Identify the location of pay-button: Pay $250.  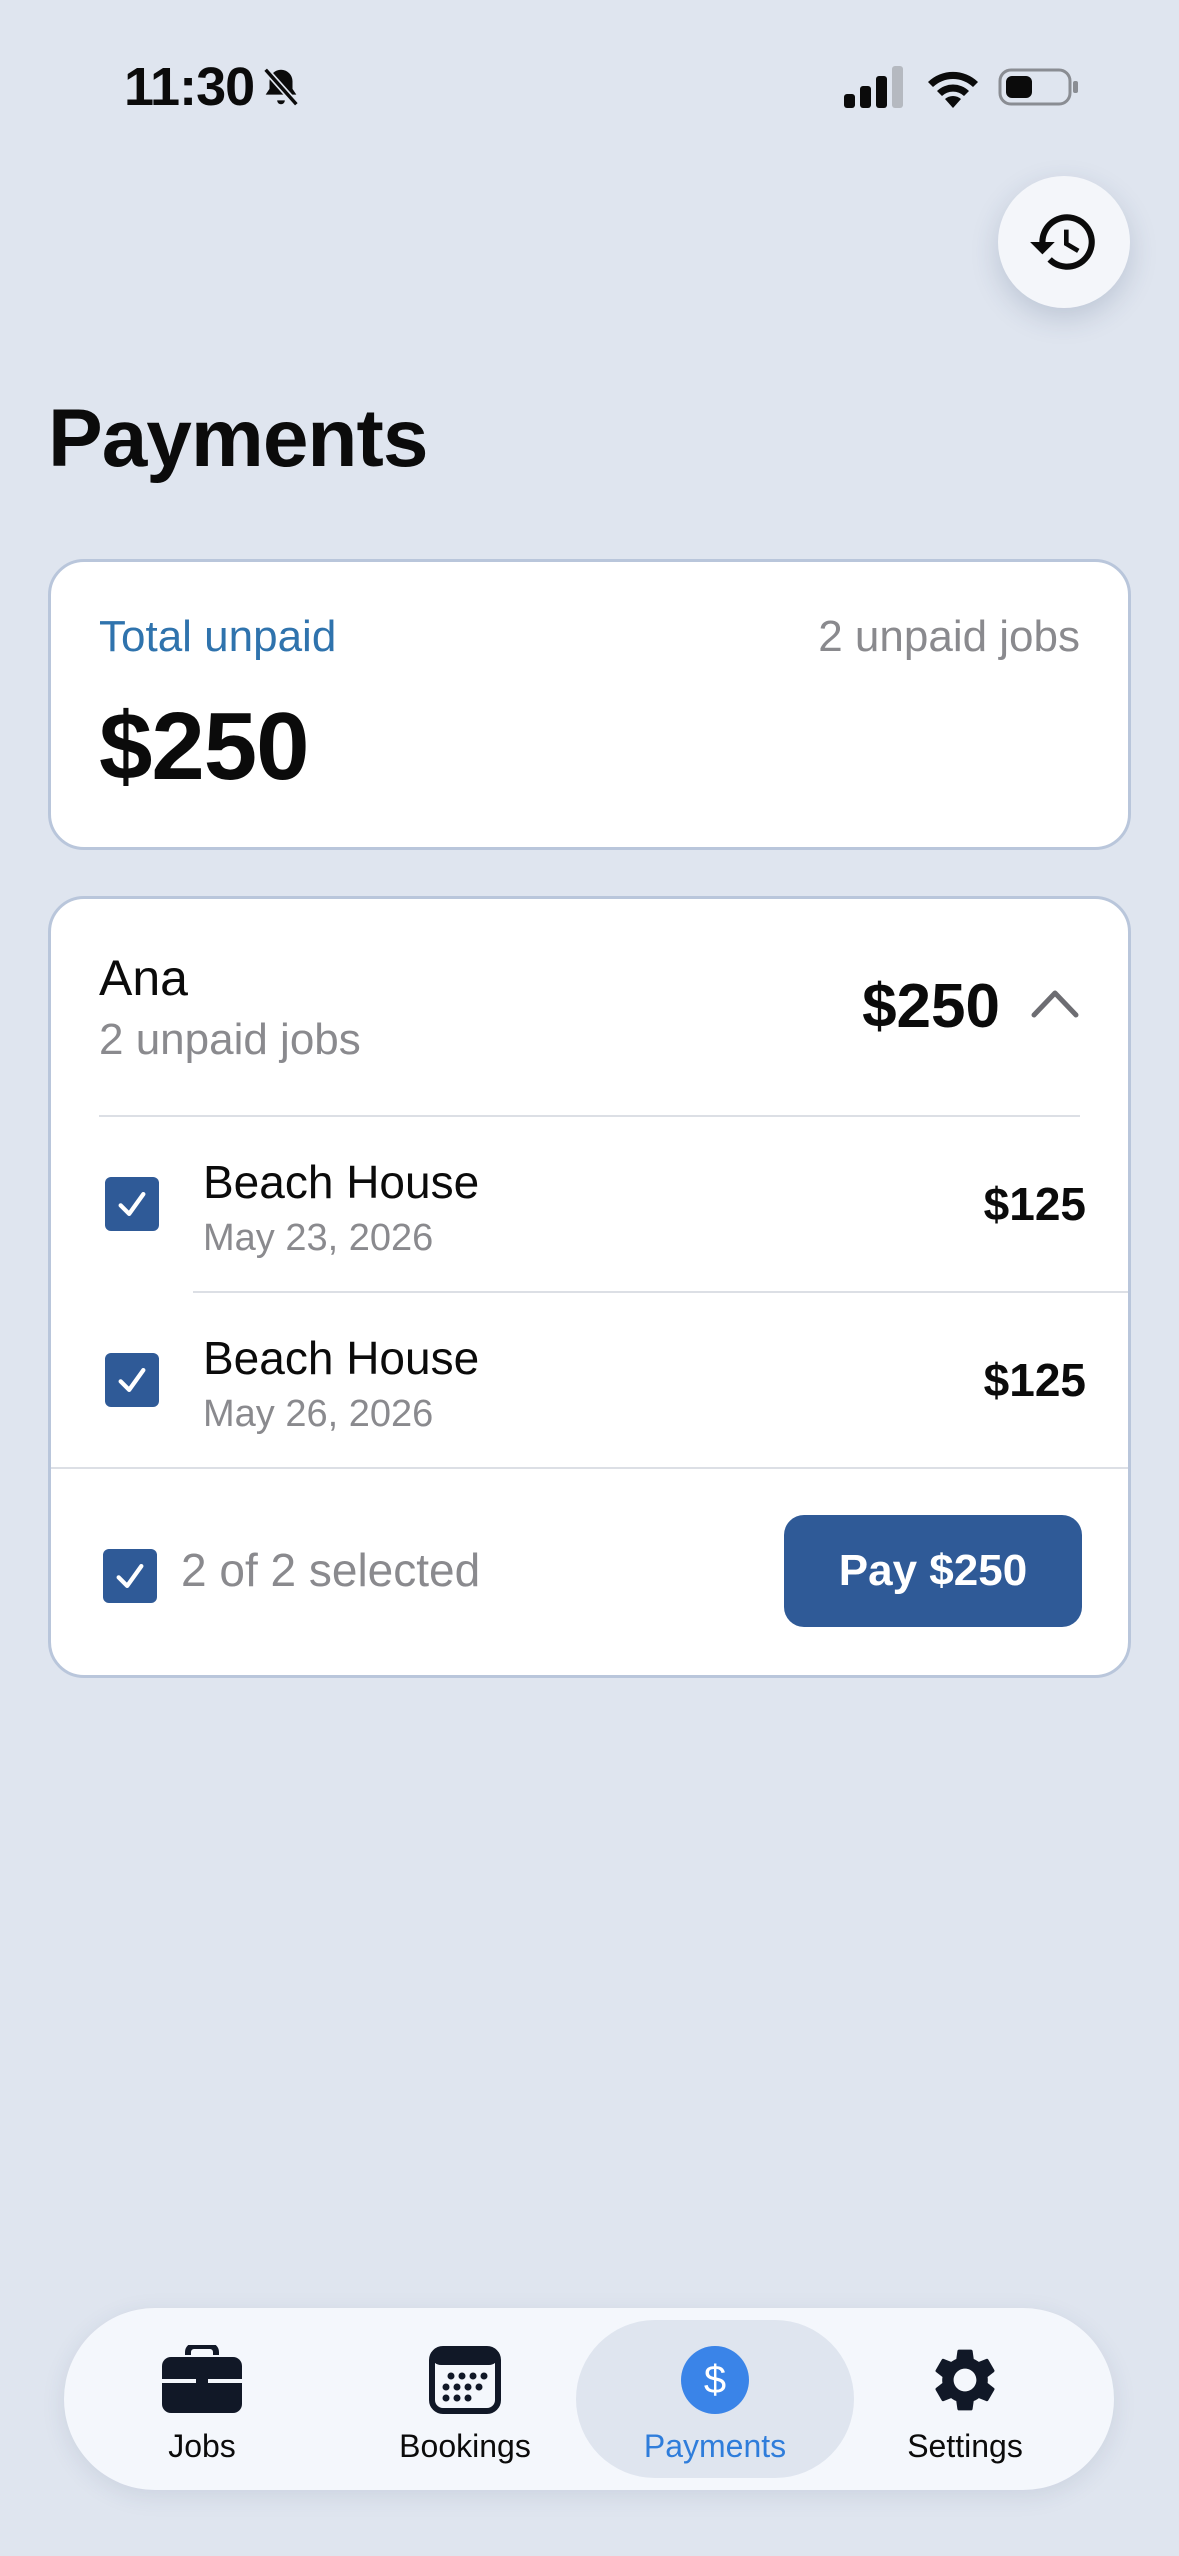
(933, 1571).